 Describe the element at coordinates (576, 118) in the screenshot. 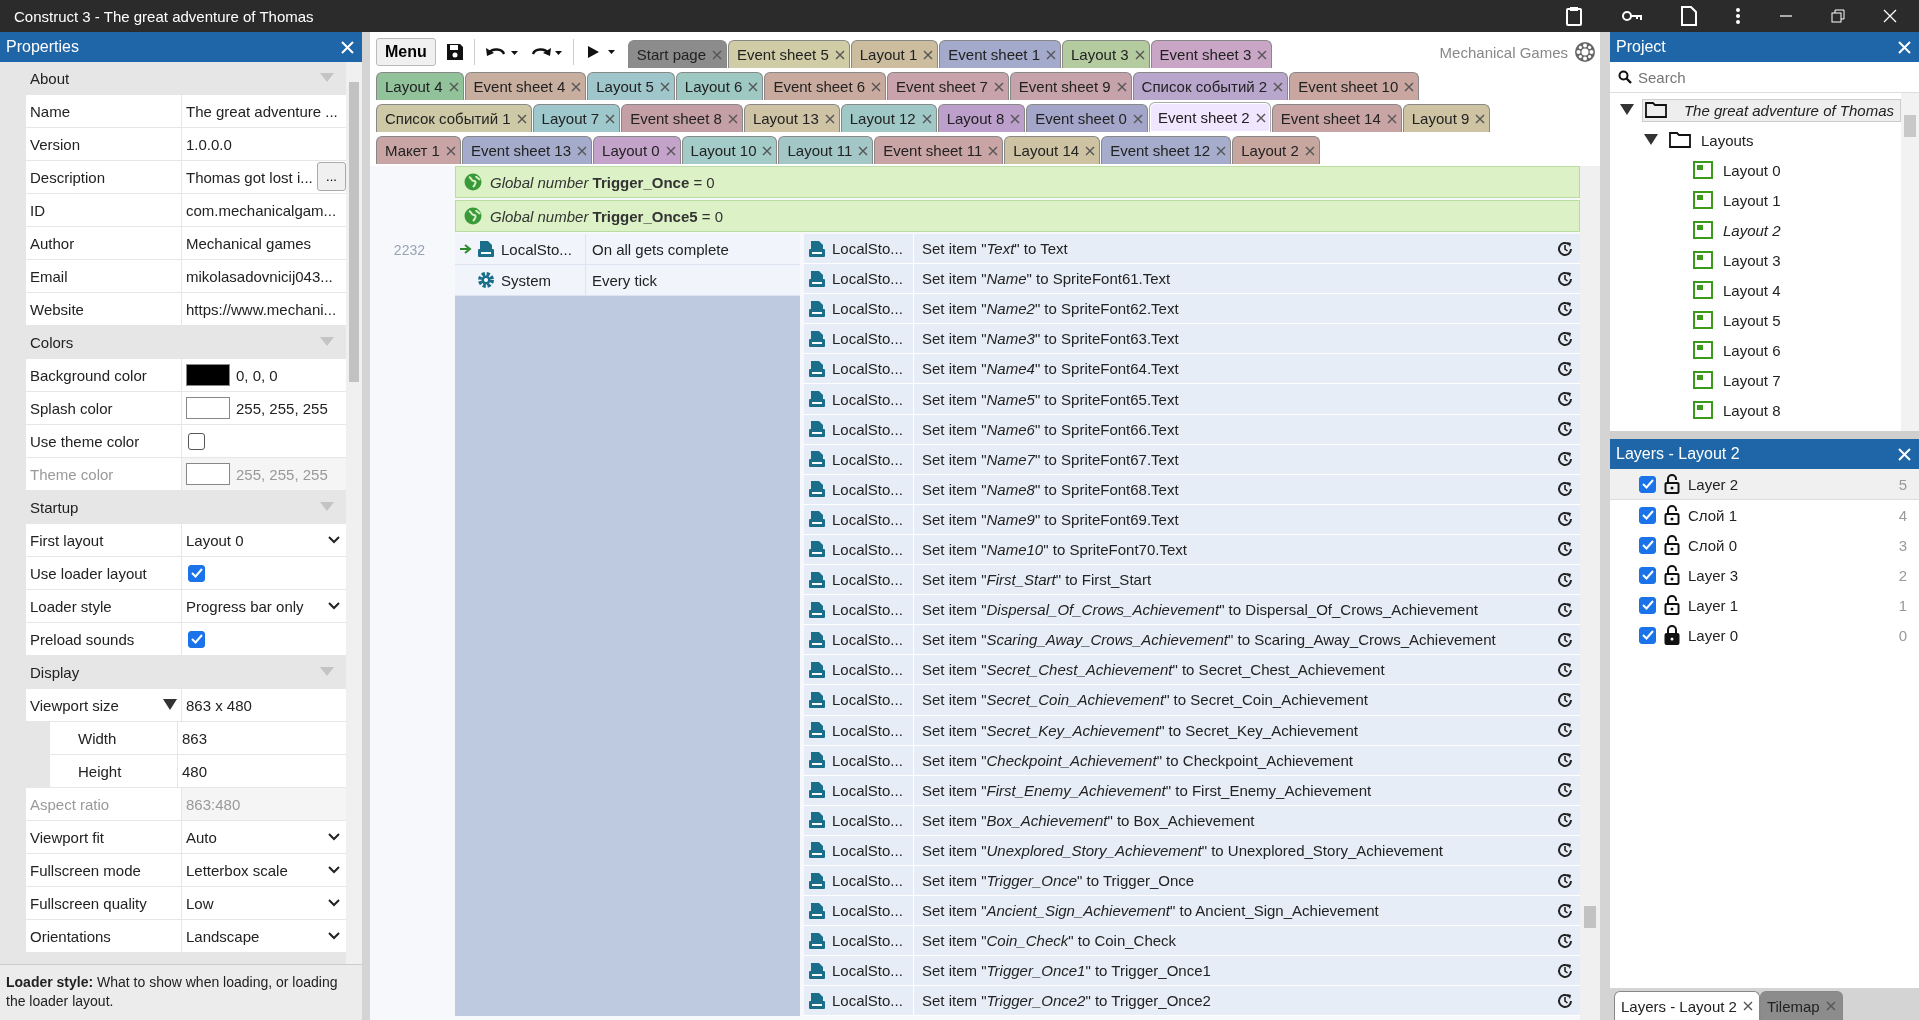

I see `tab: Layout 7` at that location.